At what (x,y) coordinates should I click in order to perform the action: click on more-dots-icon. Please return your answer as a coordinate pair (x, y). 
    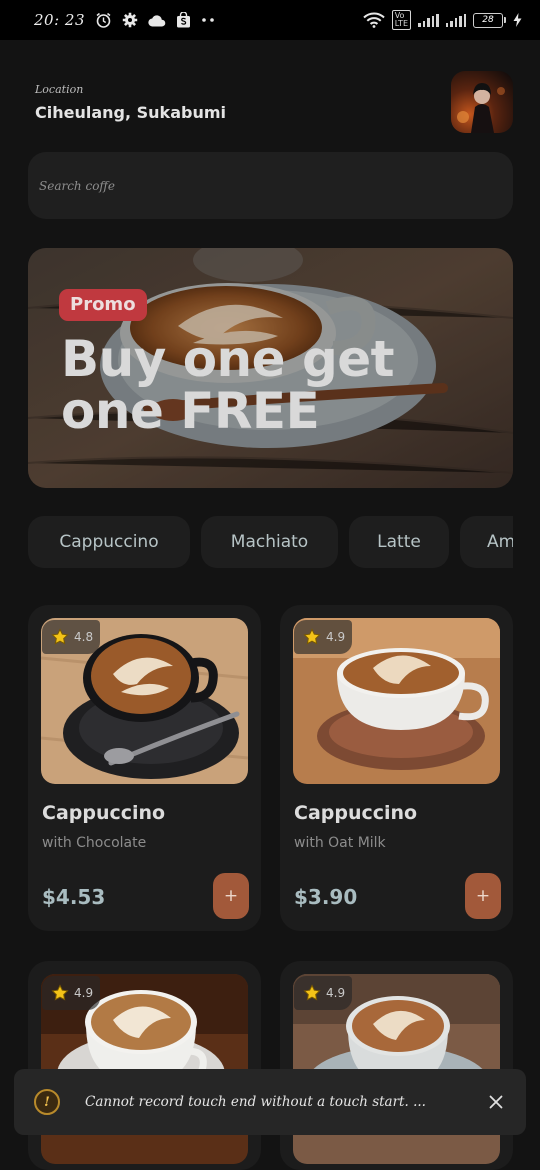
    Looking at the image, I should click on (208, 20).